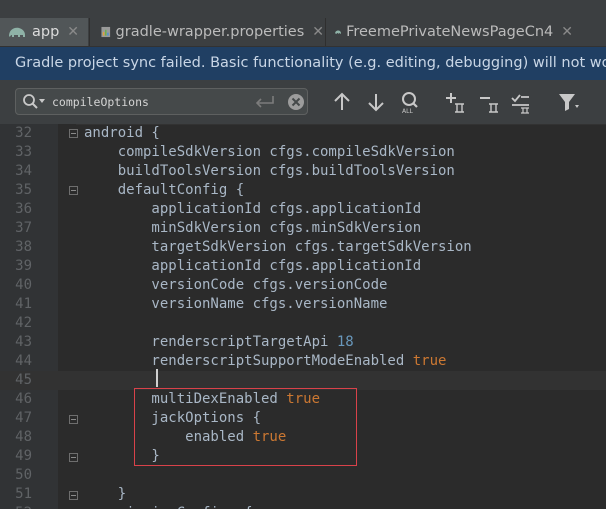 The image size is (606, 509). Describe the element at coordinates (303, 494) in the screenshot. I see `code-line: 51 }` at that location.